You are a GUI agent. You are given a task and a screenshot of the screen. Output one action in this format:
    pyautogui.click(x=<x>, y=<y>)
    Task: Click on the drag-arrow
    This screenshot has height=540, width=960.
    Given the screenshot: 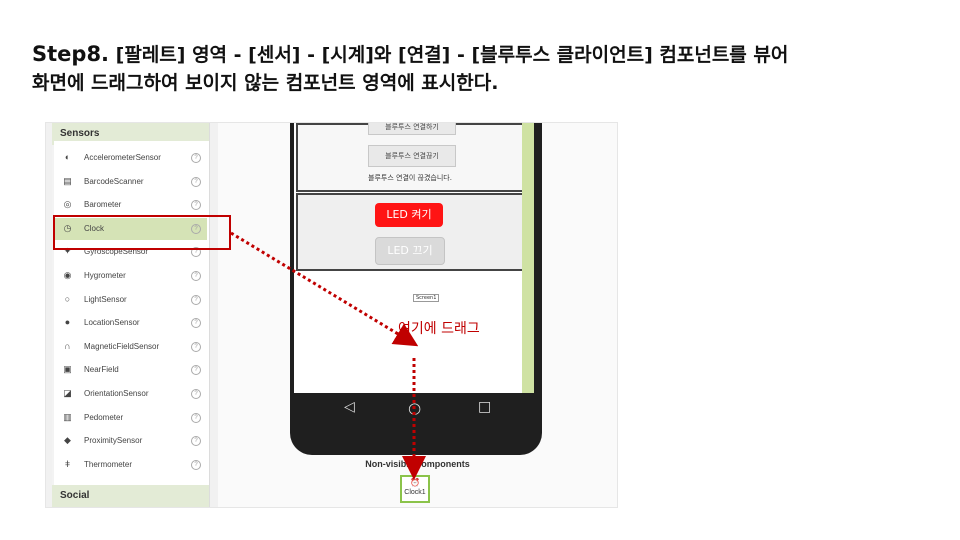 What is the action you would take?
    pyautogui.click(x=328, y=355)
    